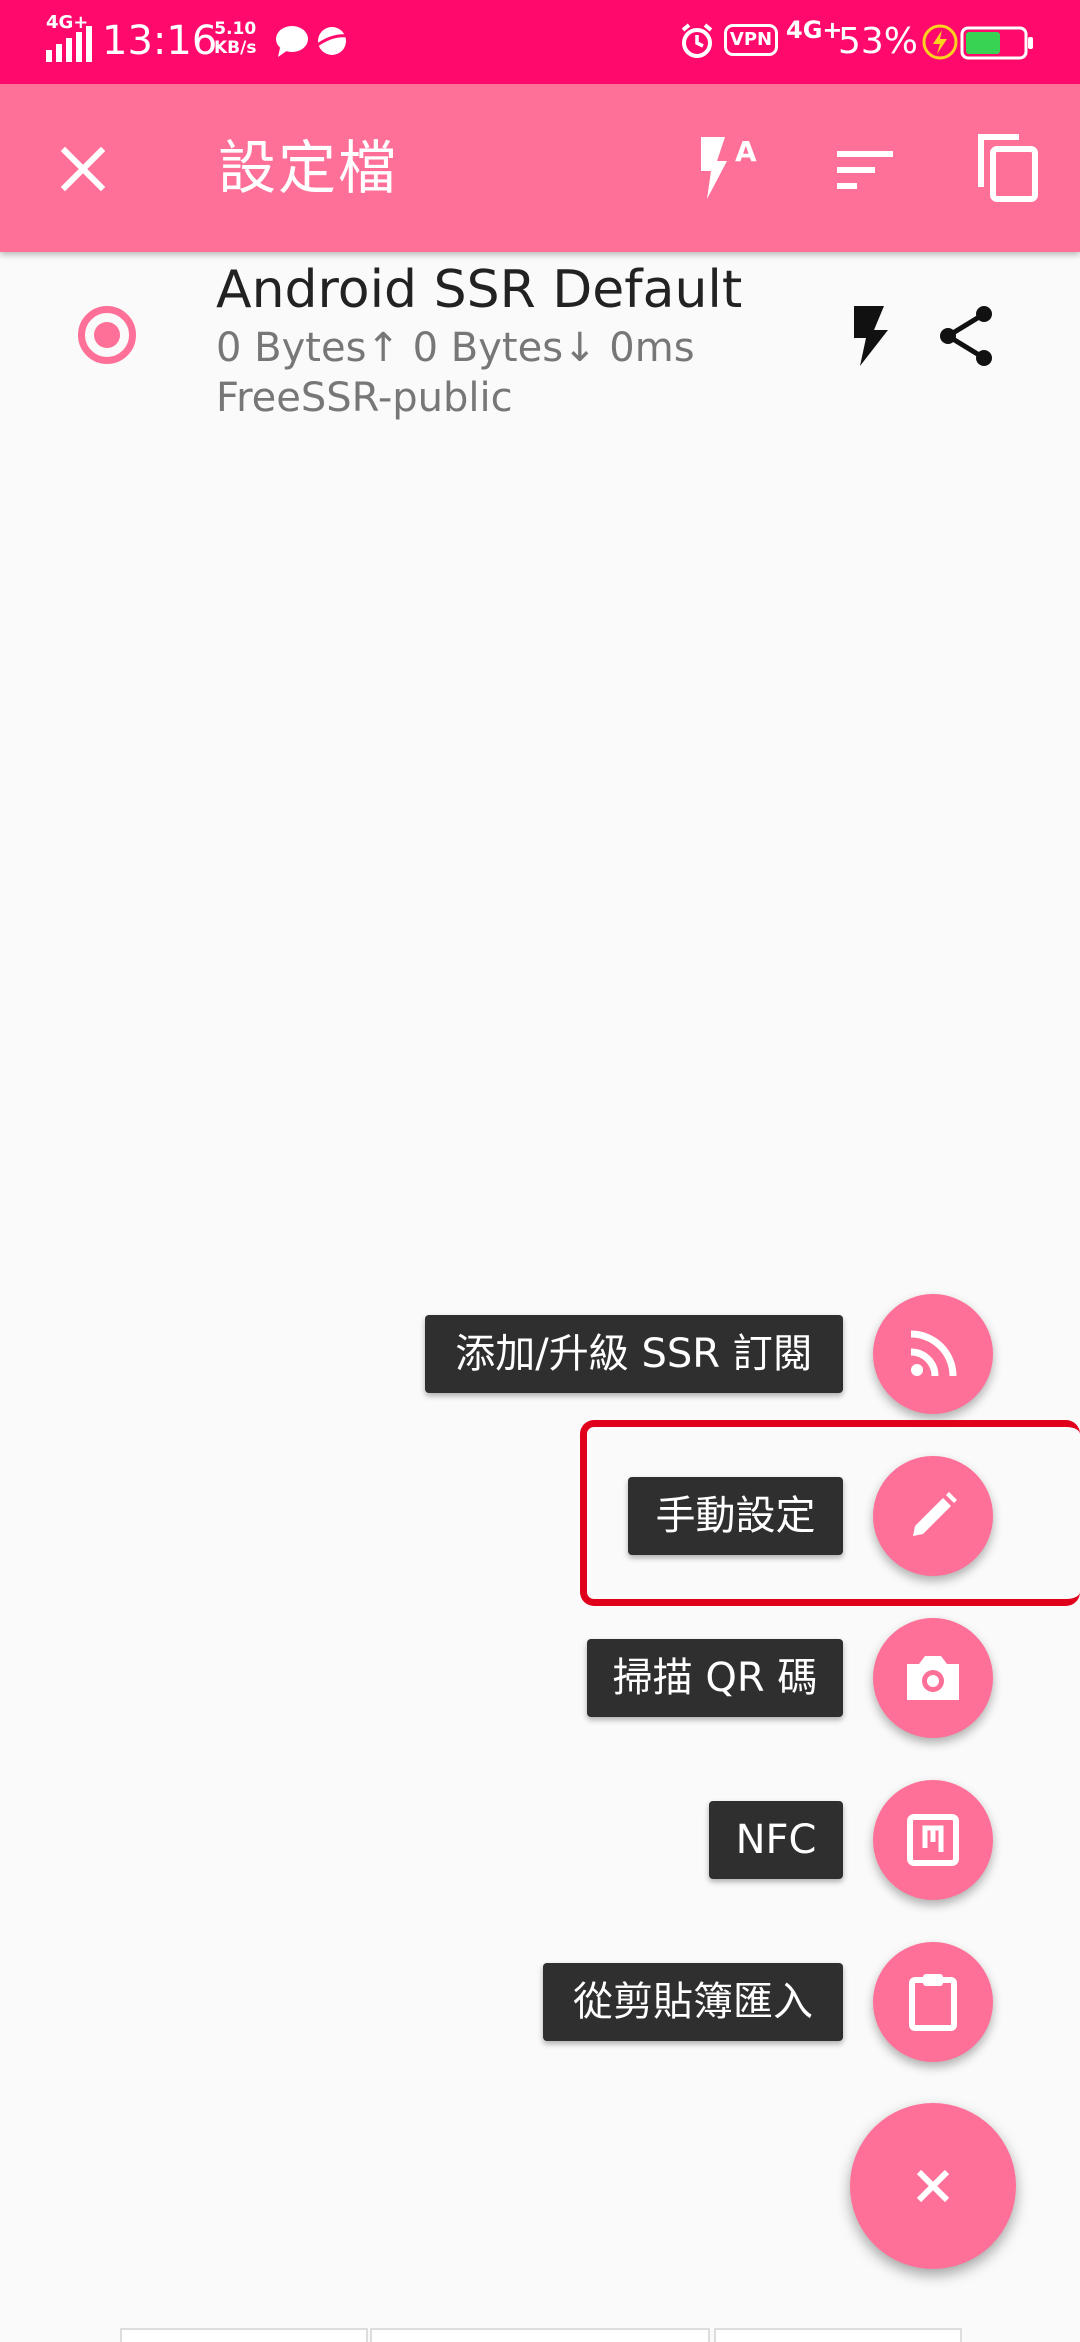  Describe the element at coordinates (308, 168) in the screenshot. I see `page-title: 設定檔` at that location.